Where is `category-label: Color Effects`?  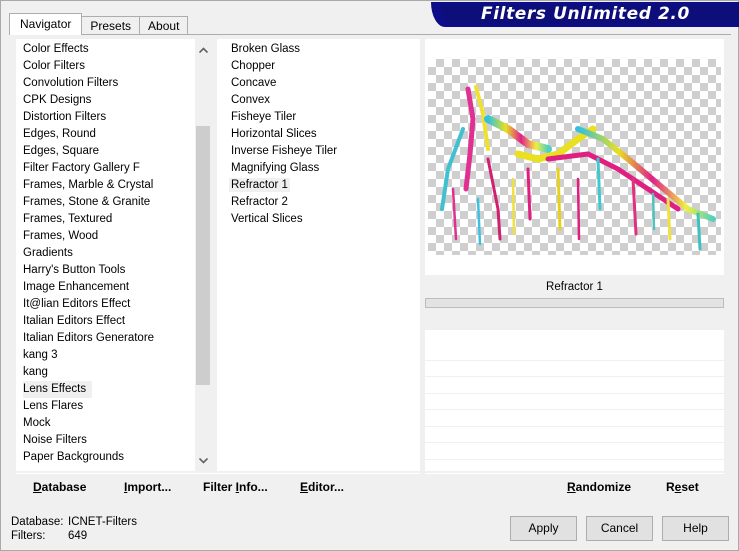
category-label: Color Effects is located at coordinates (56, 49).